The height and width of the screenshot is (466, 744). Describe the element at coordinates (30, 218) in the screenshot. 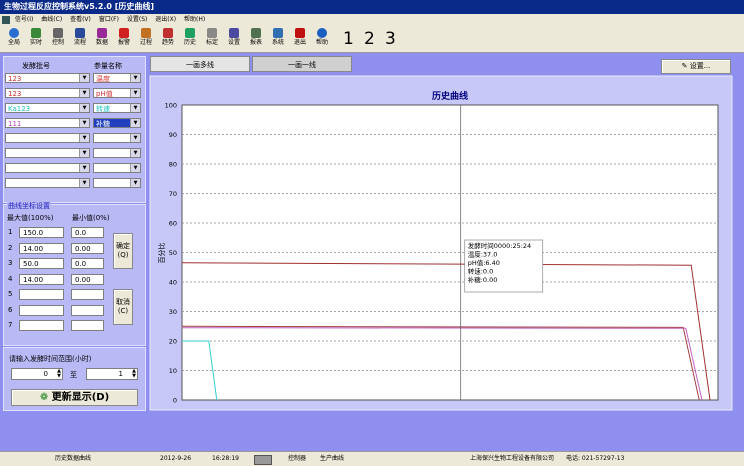

I see `max-header: 最大值(100%)` at that location.